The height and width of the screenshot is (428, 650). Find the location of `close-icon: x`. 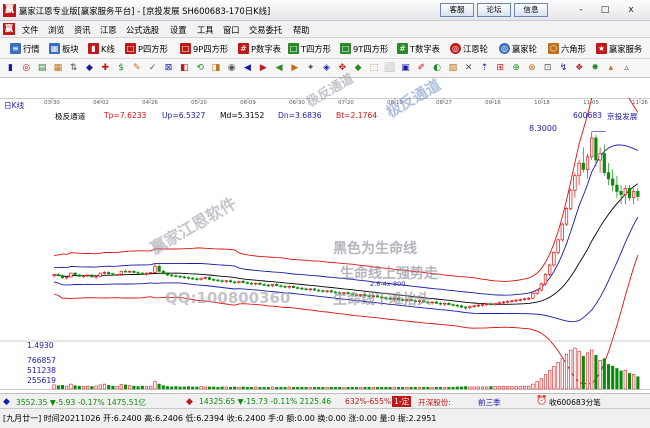

close-icon: x is located at coordinates (631, 10).